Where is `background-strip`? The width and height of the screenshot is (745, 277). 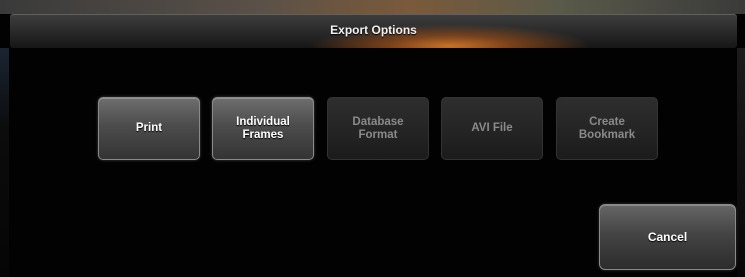
background-strip is located at coordinates (372, 7).